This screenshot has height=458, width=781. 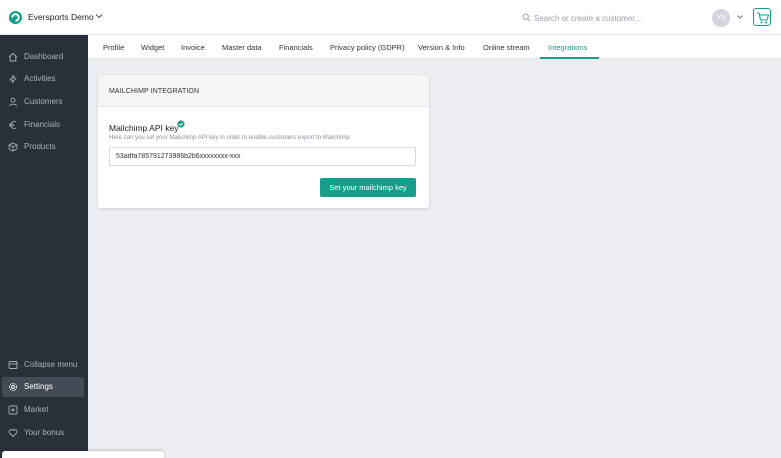 I want to click on sidebar-item-settings: Settings, so click(x=43, y=387).